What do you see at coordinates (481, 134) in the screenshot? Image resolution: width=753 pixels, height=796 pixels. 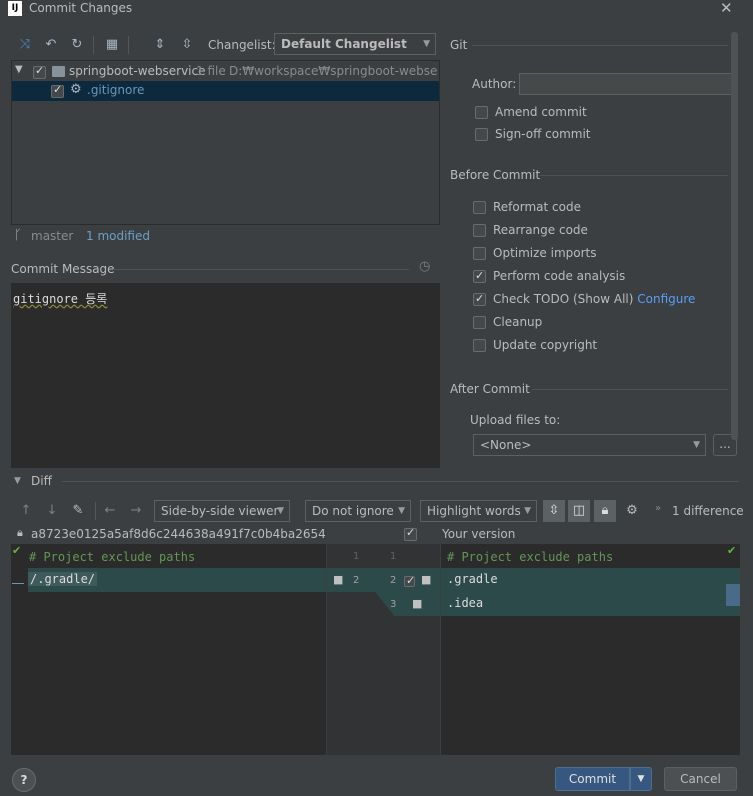 I see `signoff-commit-checkbox` at bounding box center [481, 134].